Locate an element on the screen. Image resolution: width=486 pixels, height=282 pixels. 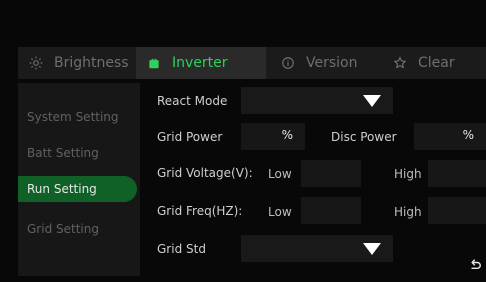
tab-version: Version is located at coordinates (324, 63).